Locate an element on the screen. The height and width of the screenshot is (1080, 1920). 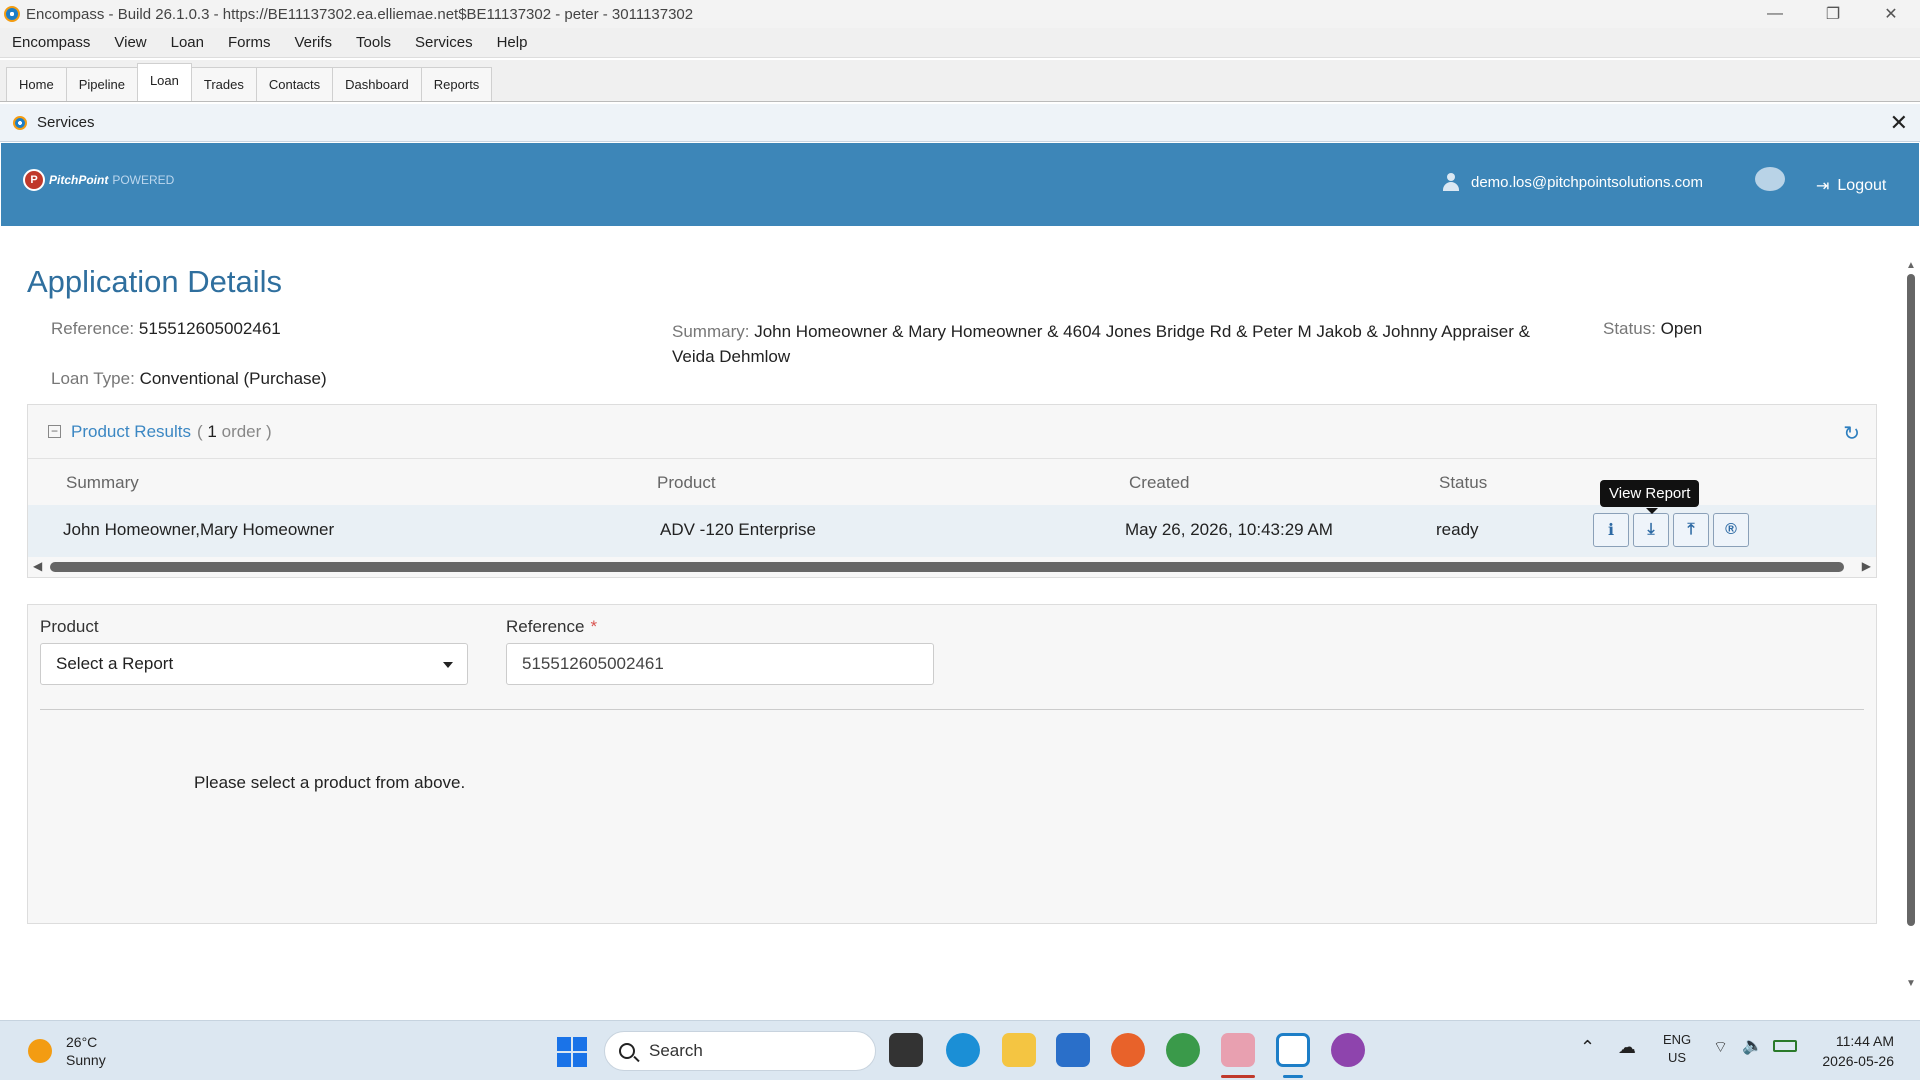
menu-encompass: Encompass is located at coordinates (51, 42).